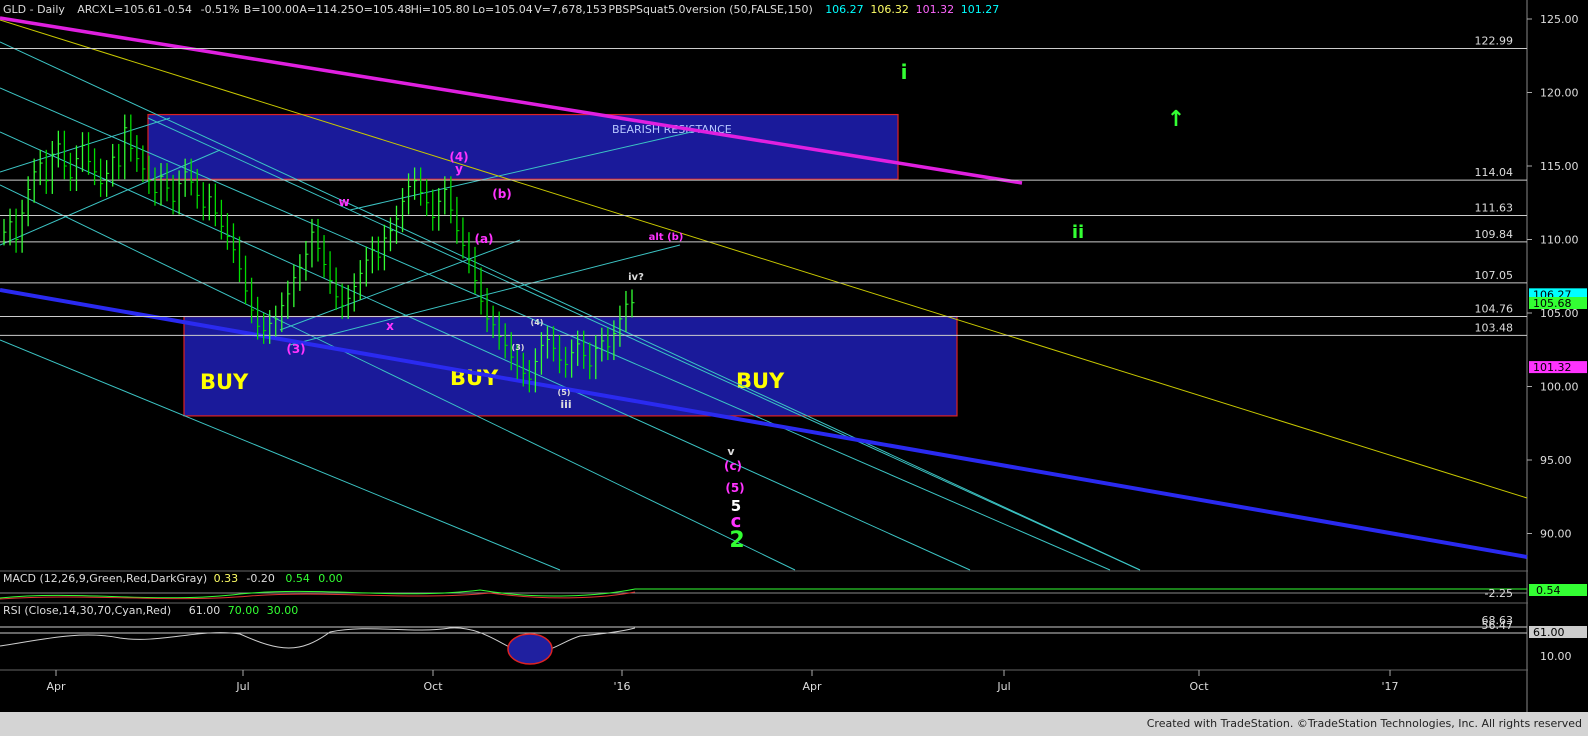  I want to click on header-symbol: GLD - Daily, so click(34, 9).